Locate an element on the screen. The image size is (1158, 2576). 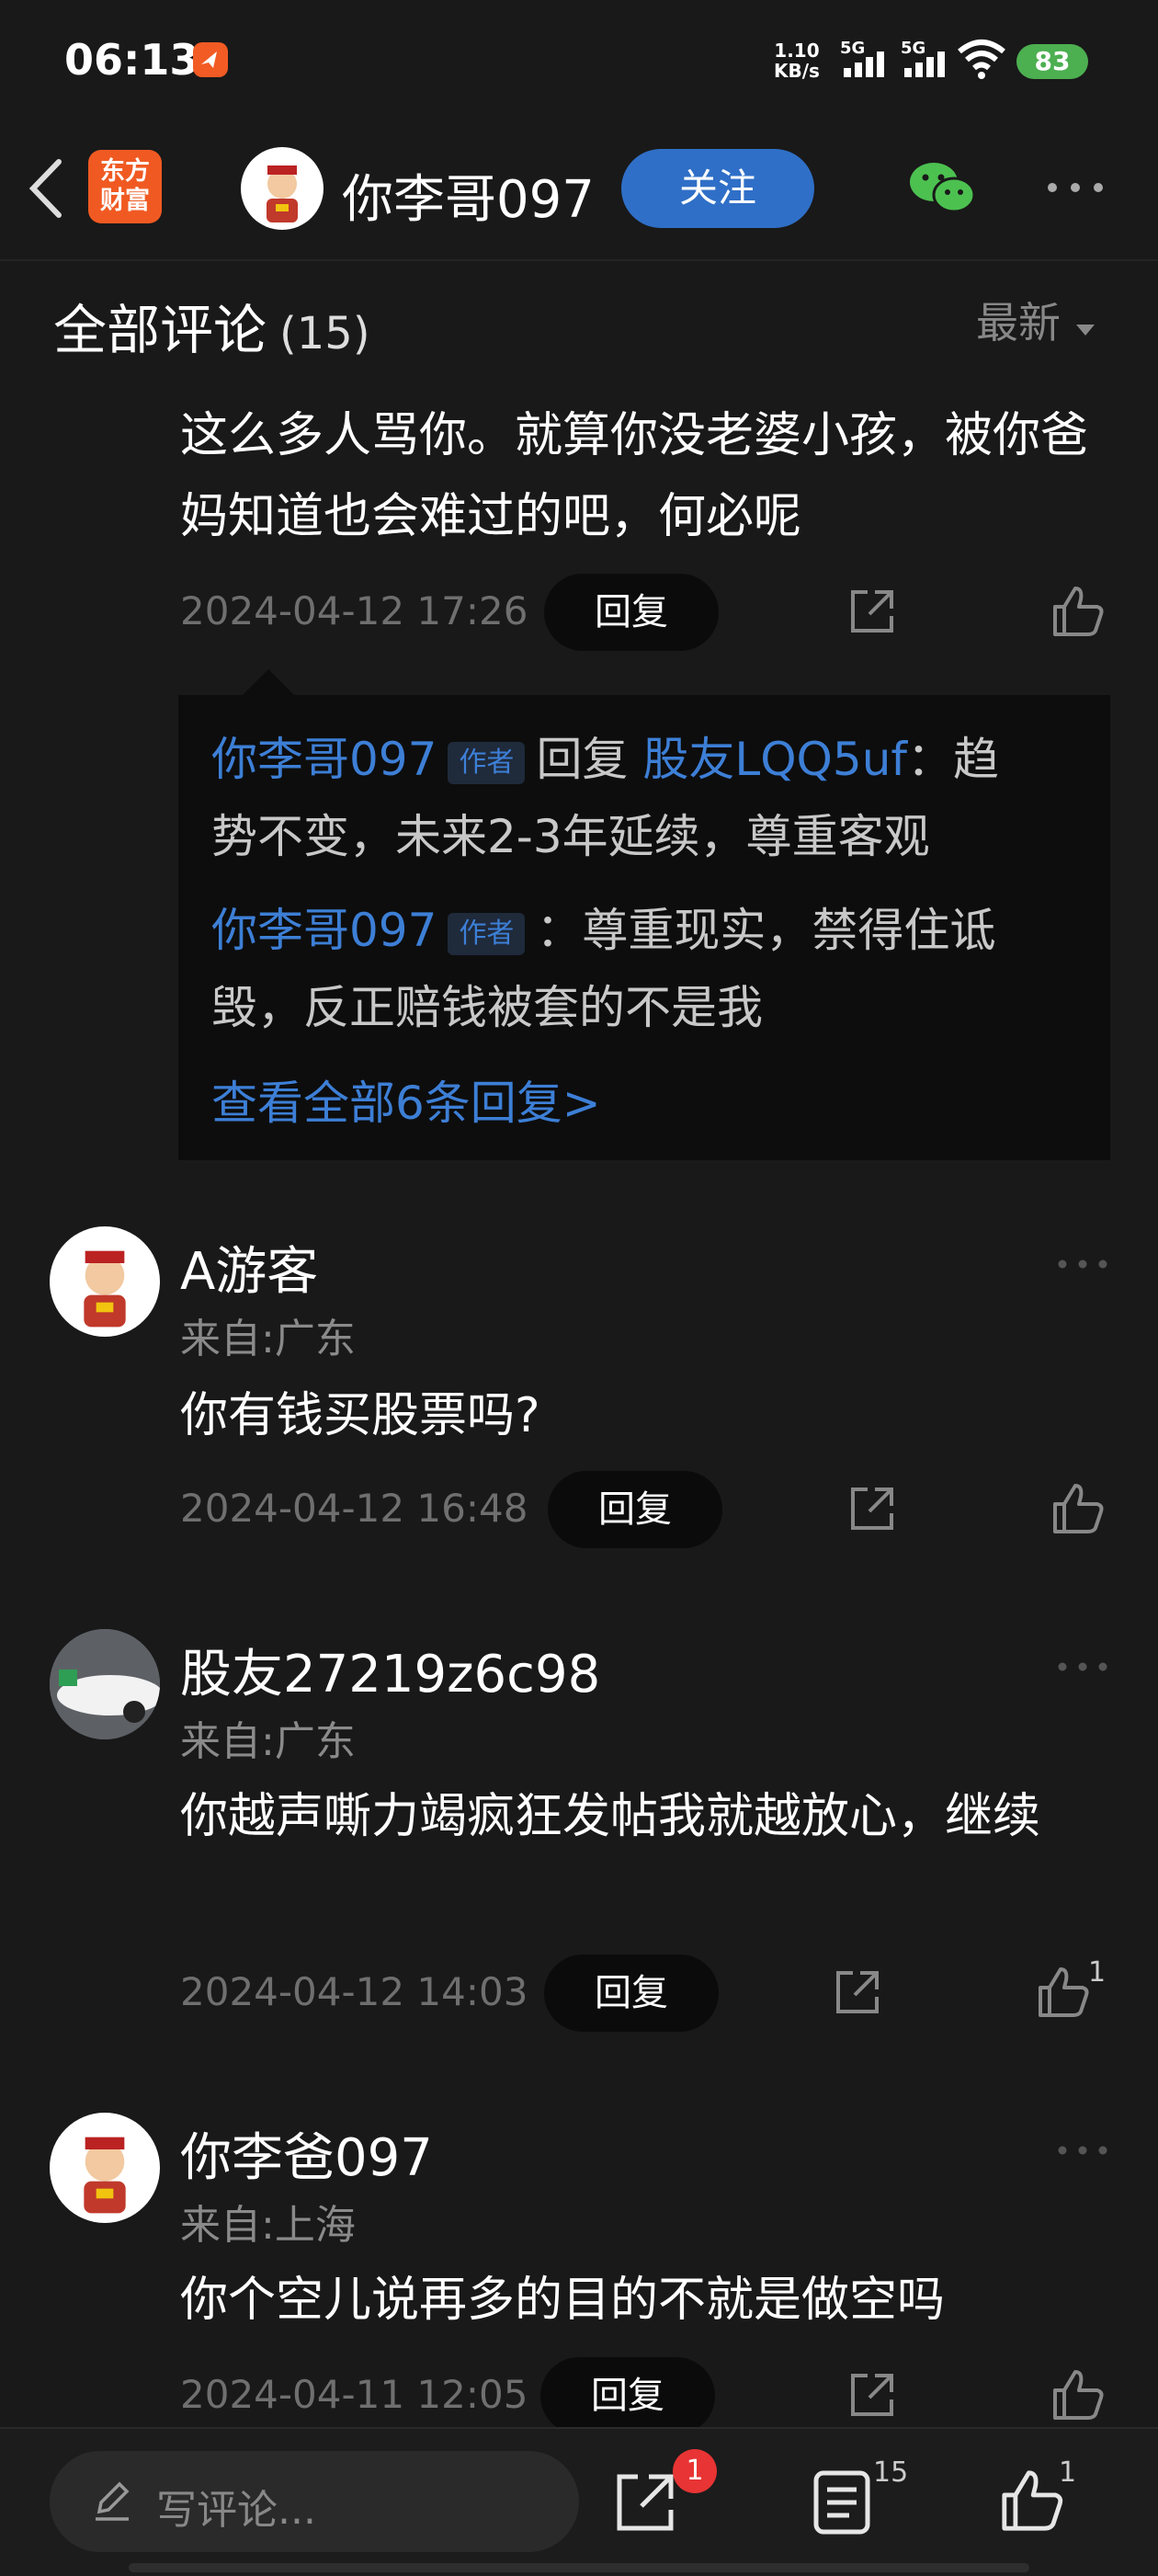
sort-dropdown: 最新 is located at coordinates (1036, 320).